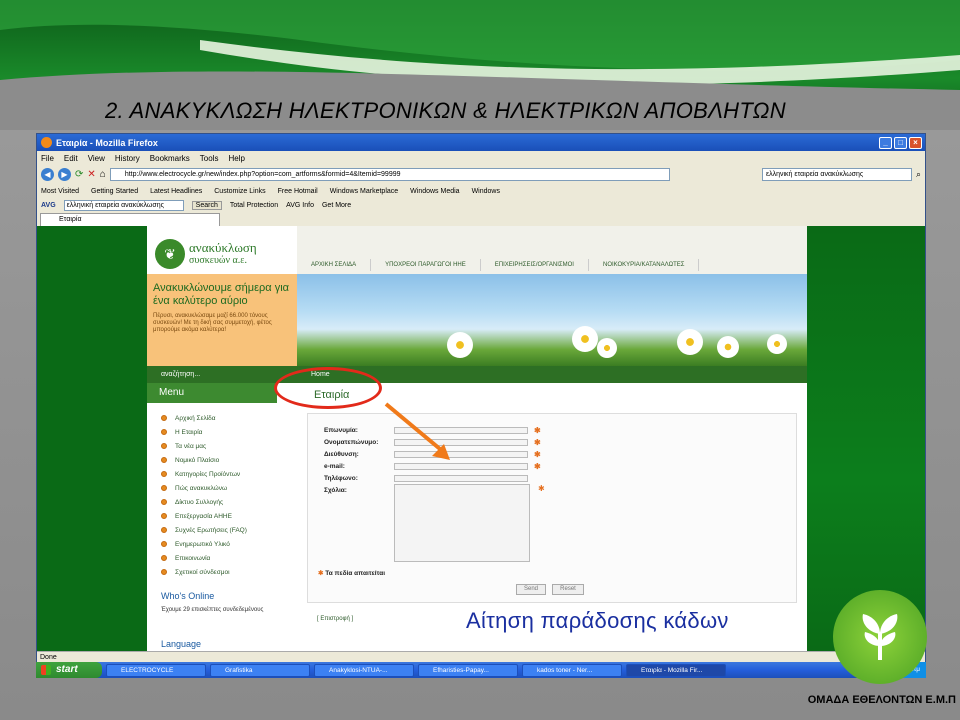 This screenshot has height=720, width=960. I want to click on form-row: Σχόλια:, so click(359, 490).